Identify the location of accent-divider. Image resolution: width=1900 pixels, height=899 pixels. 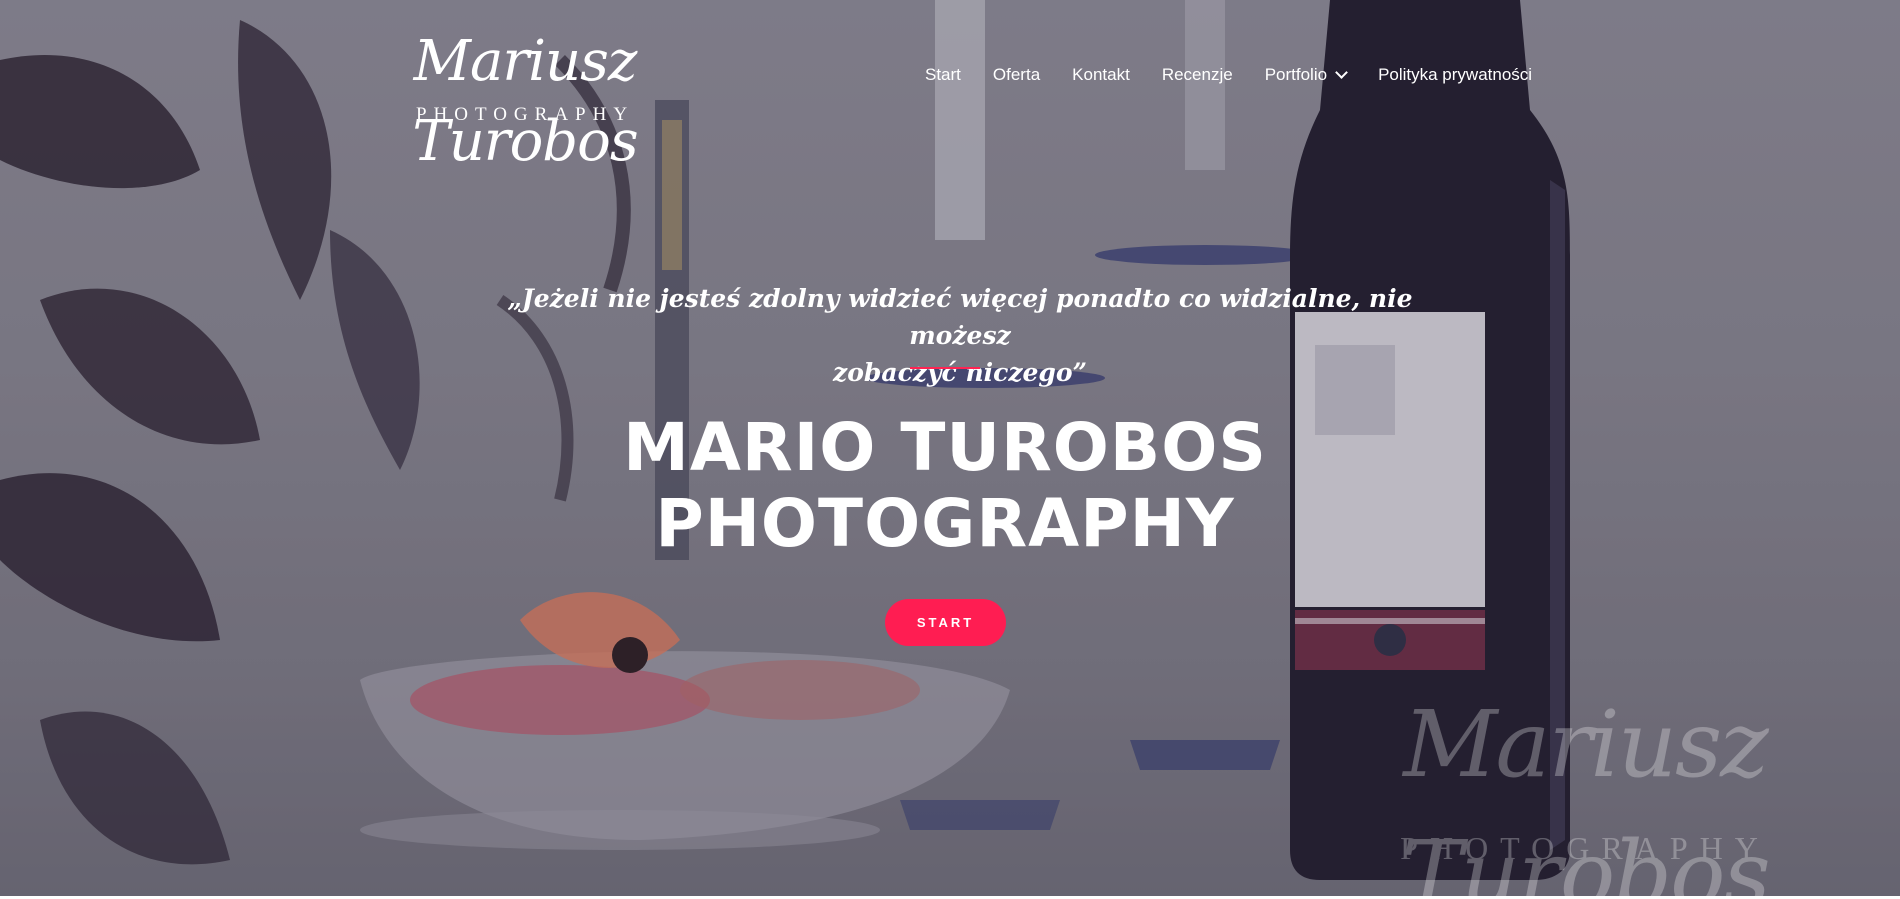
(945, 368).